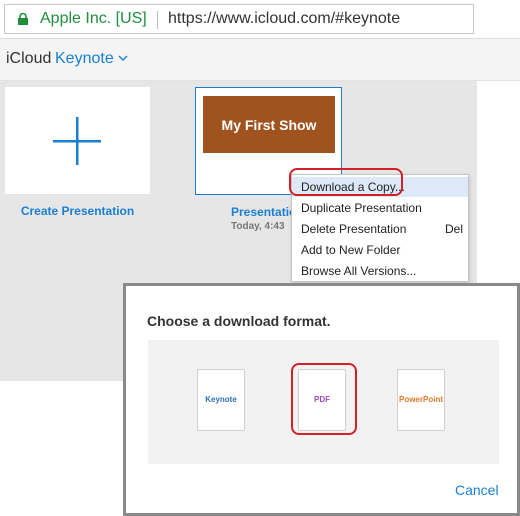 The height and width of the screenshot is (516, 520). I want to click on icloud-brand: iCloud, so click(29, 58).